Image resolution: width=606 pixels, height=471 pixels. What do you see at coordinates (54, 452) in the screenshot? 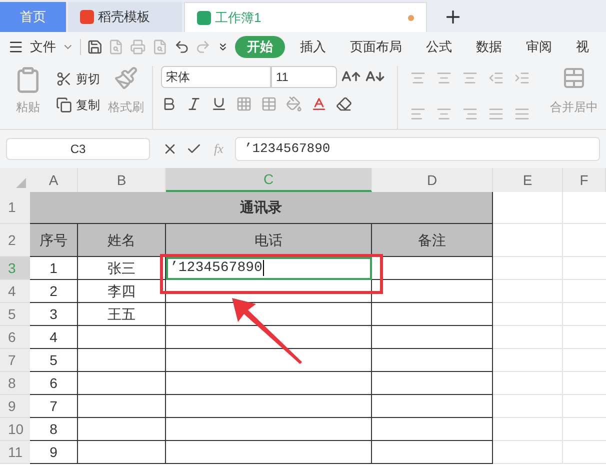
I see `table-cell: 9` at bounding box center [54, 452].